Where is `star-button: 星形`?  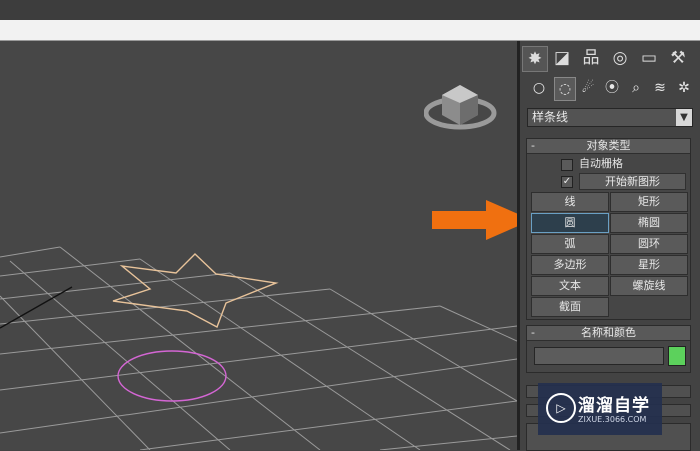
star-button: 星形 is located at coordinates (649, 265).